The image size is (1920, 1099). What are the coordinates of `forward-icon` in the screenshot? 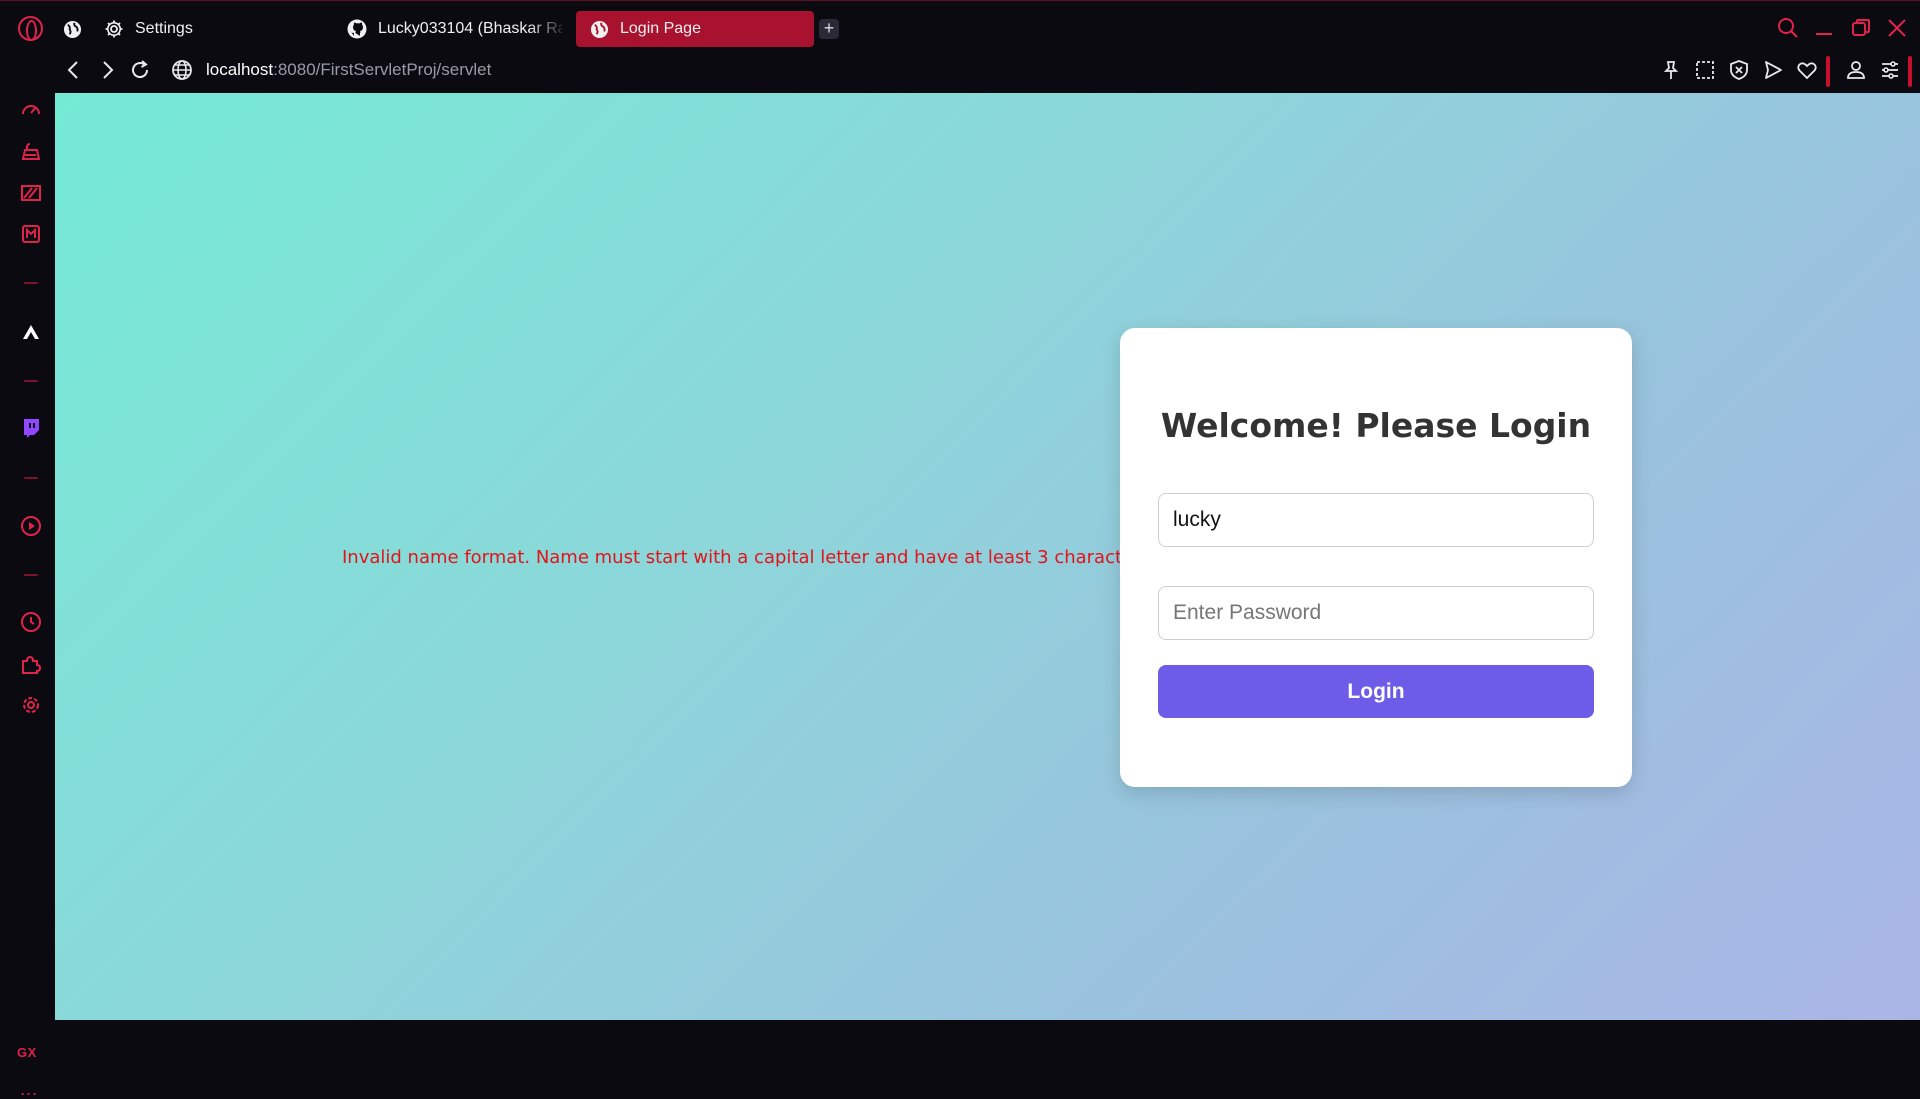 It's located at (107, 70).